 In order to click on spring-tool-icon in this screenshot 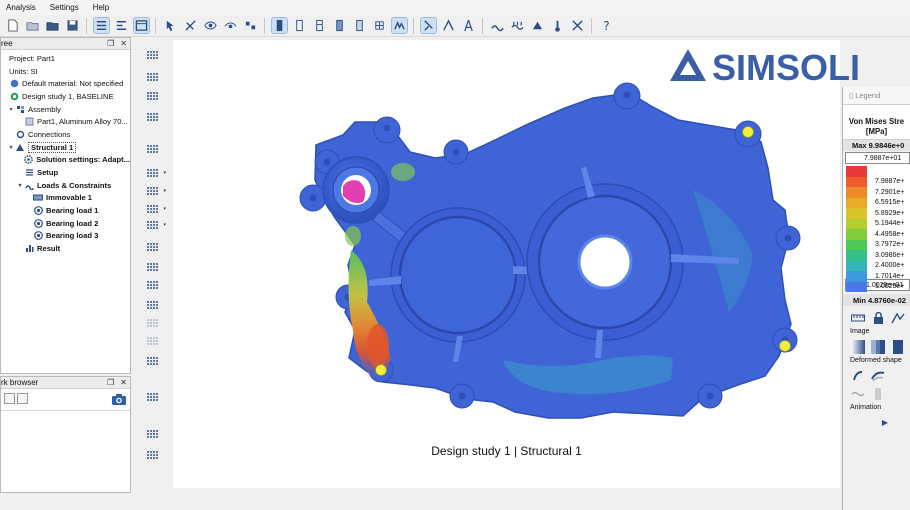, I will do `click(153, 55)`.